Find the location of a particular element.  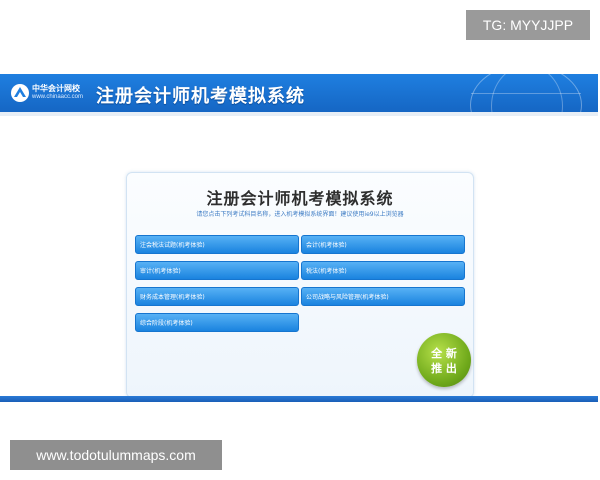

watermark-top-right: TG: MYYJJPP is located at coordinates (528, 25).